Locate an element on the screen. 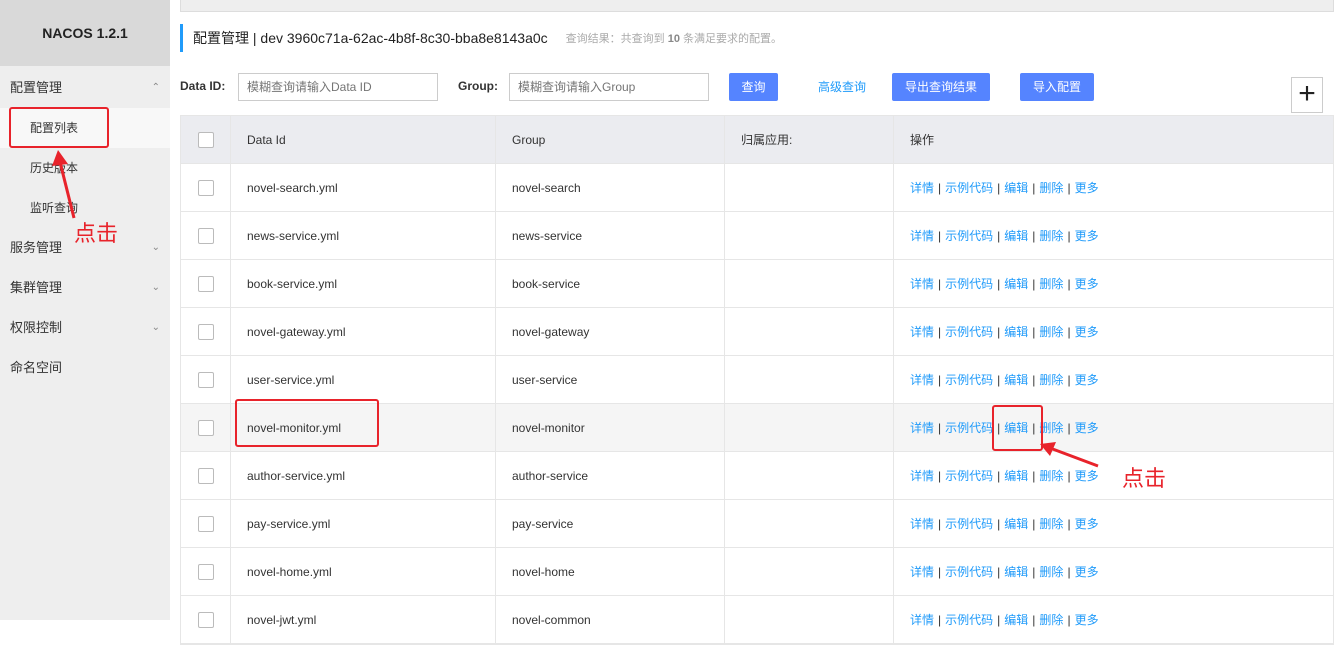 The height and width of the screenshot is (645, 1338). result-prefix: 查询结果：共查询到 is located at coordinates (615, 39).